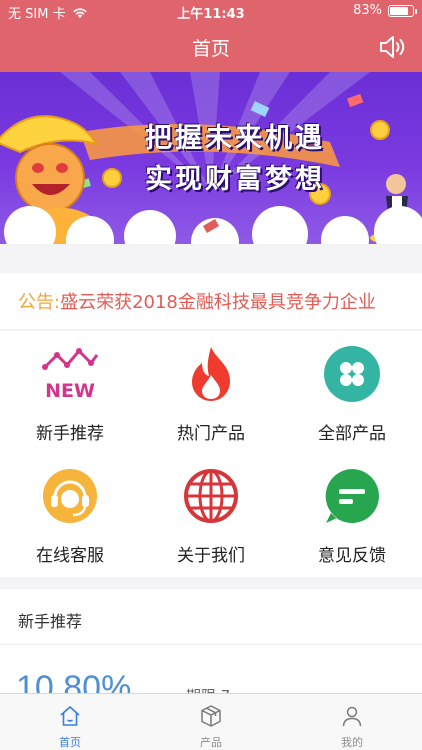  Describe the element at coordinates (211, 11) in the screenshot. I see `status-bar: 无 SIM 卡 上午11:43 83%` at that location.